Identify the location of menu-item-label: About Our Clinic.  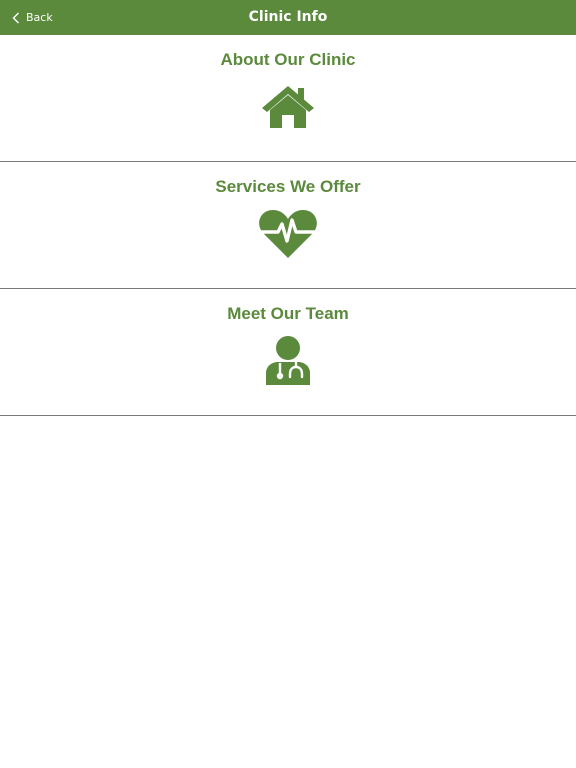
(288, 59).